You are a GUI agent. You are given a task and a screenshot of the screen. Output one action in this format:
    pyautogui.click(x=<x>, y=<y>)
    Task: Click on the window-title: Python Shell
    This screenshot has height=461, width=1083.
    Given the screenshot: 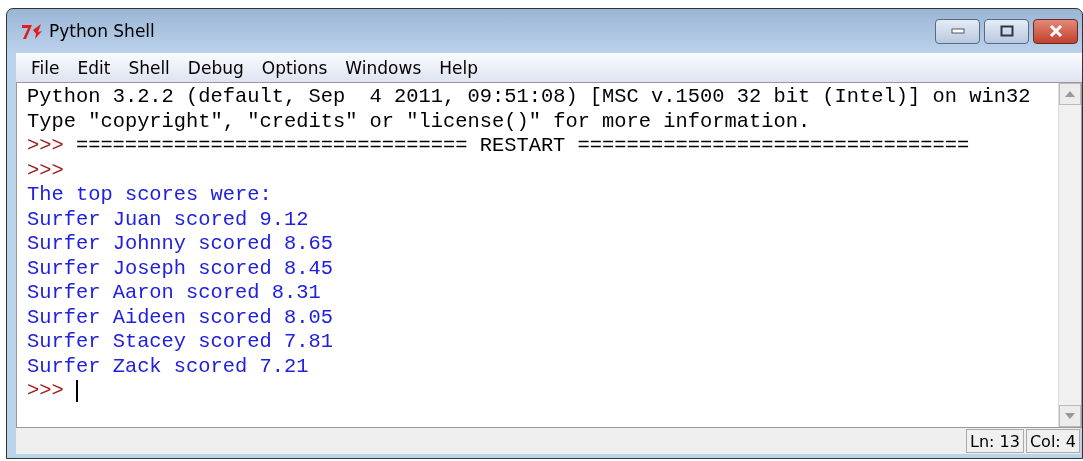 What is the action you would take?
    pyautogui.click(x=102, y=31)
    